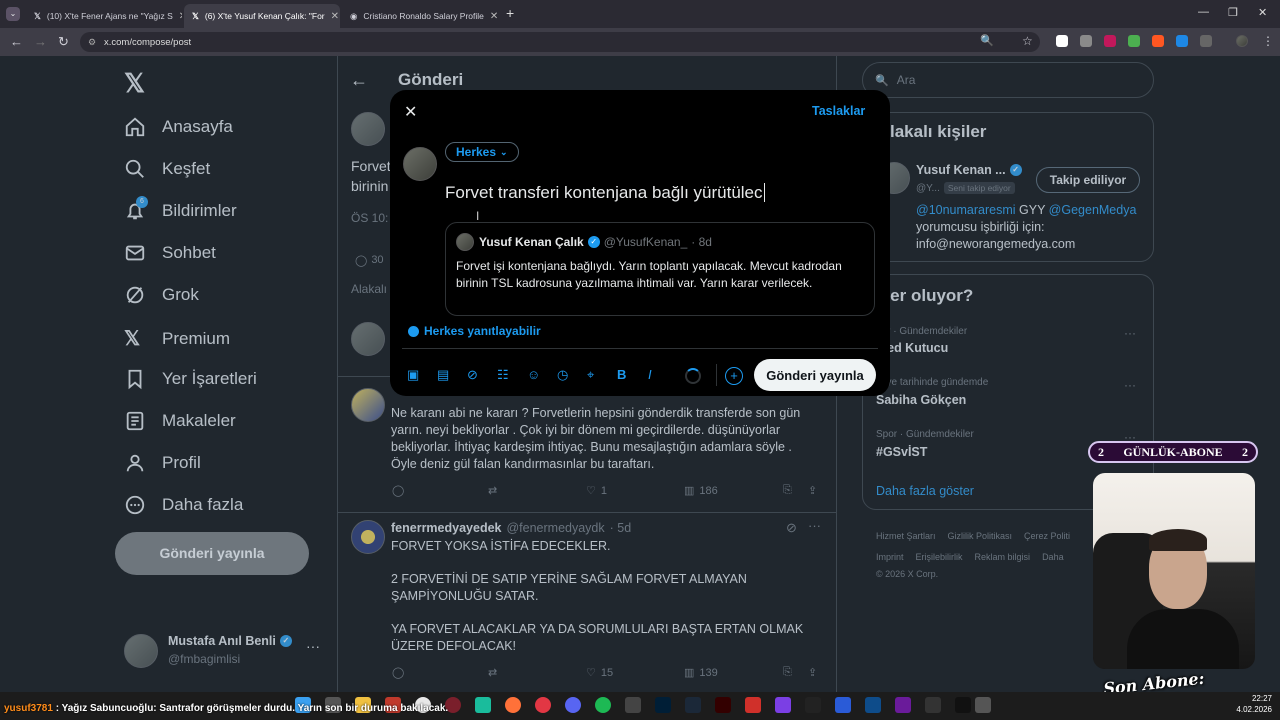 This screenshot has height=720, width=1280. I want to click on quoted-author-name: Yusuf Kenan Çalık, so click(531, 242).